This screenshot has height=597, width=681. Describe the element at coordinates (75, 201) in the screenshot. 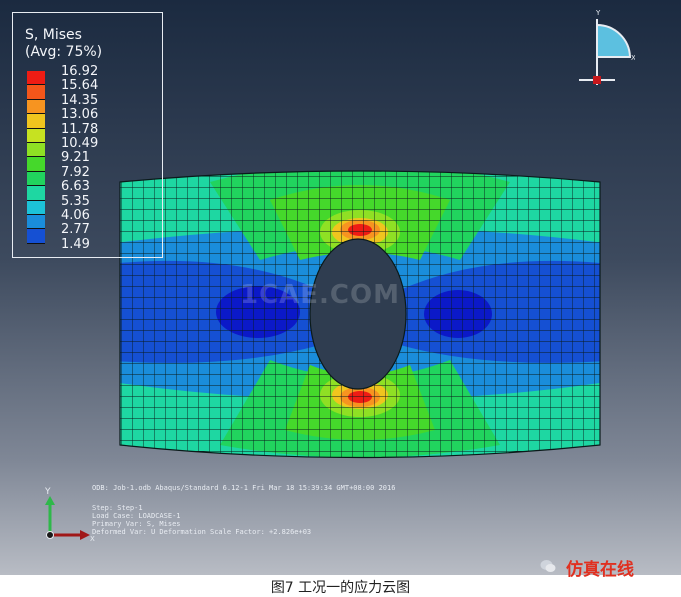

I see `legend-value: 5.35` at that location.